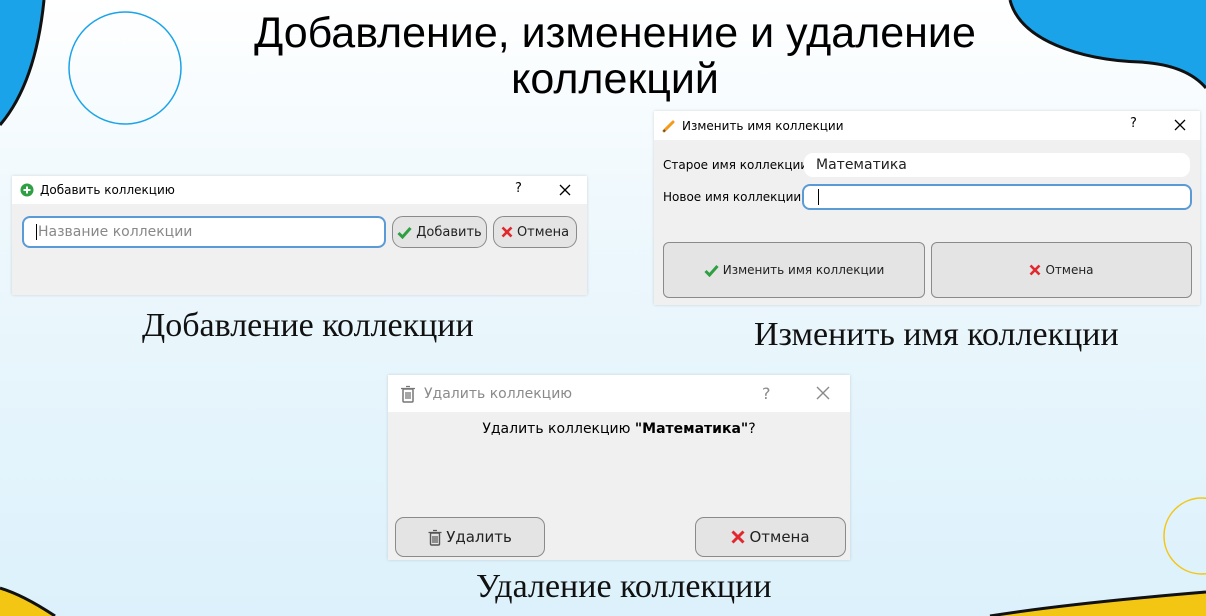  What do you see at coordinates (997, 165) in the screenshot?
I see `old-name-field: Математика` at bounding box center [997, 165].